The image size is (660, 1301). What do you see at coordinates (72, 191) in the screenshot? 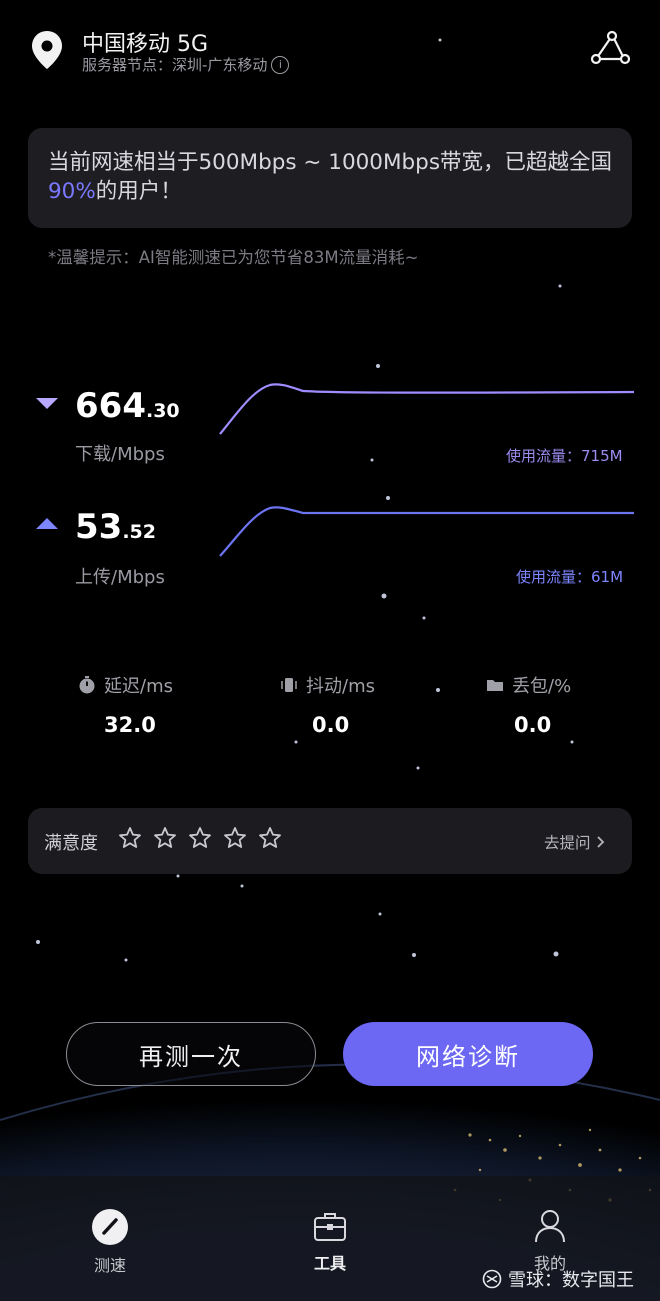
I see `percentile-value: 90%` at bounding box center [72, 191].